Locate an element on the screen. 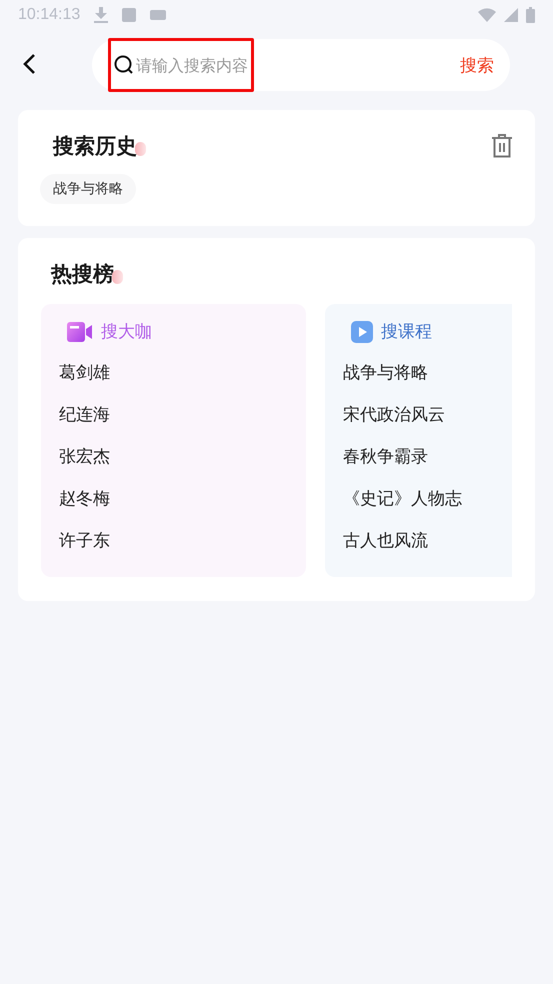  ranking-item: 宋代政治风云 is located at coordinates (394, 412).